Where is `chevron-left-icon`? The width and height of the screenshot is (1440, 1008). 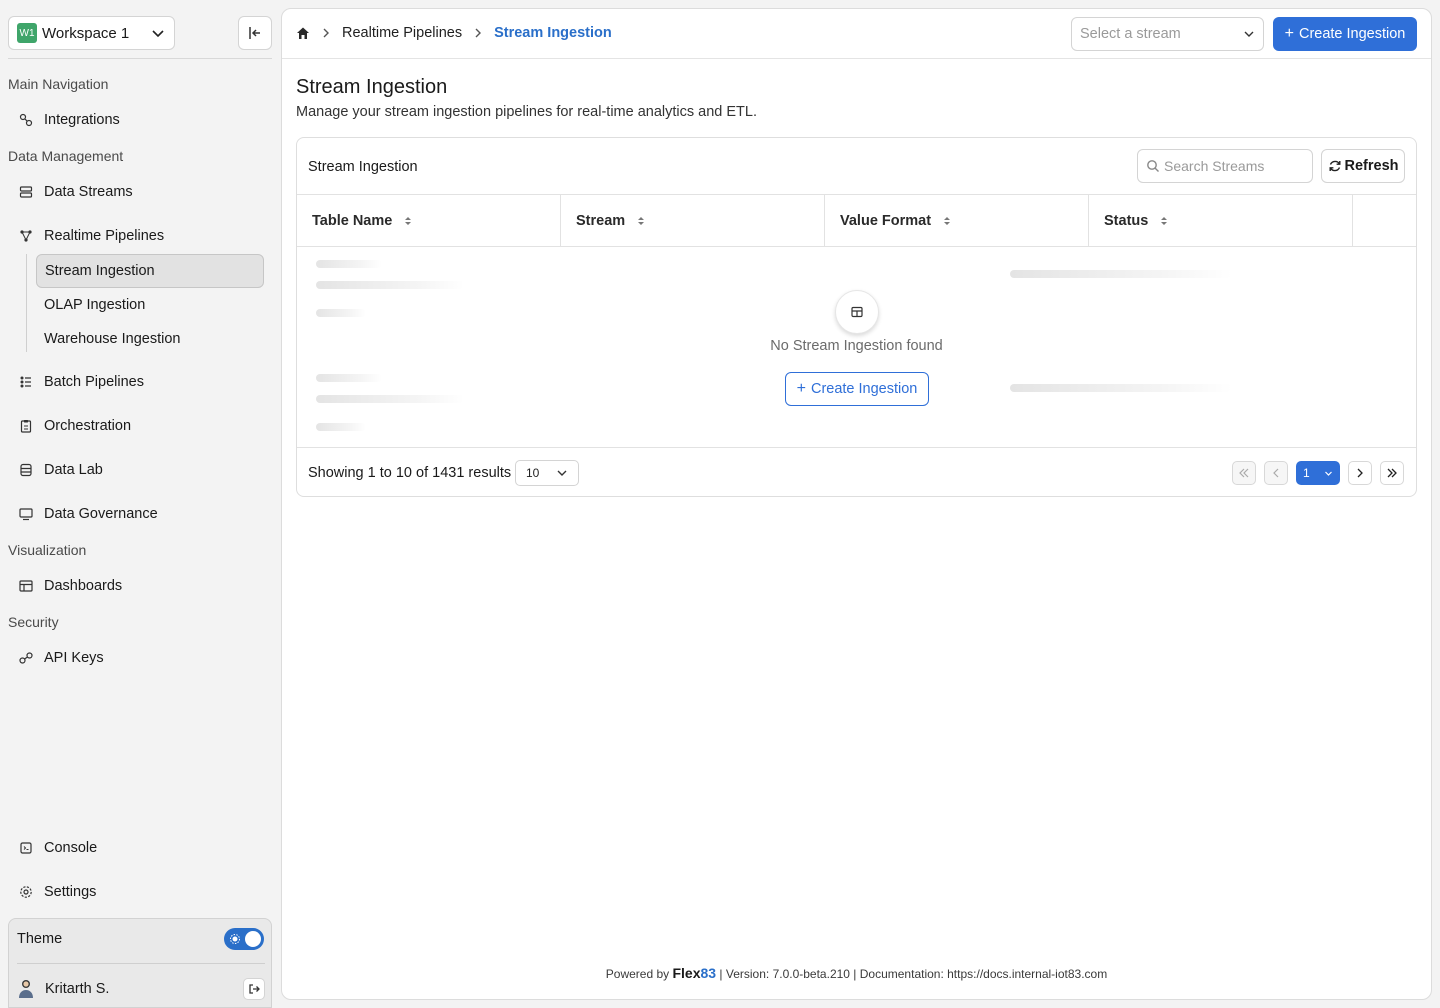
chevron-left-icon is located at coordinates (1276, 473).